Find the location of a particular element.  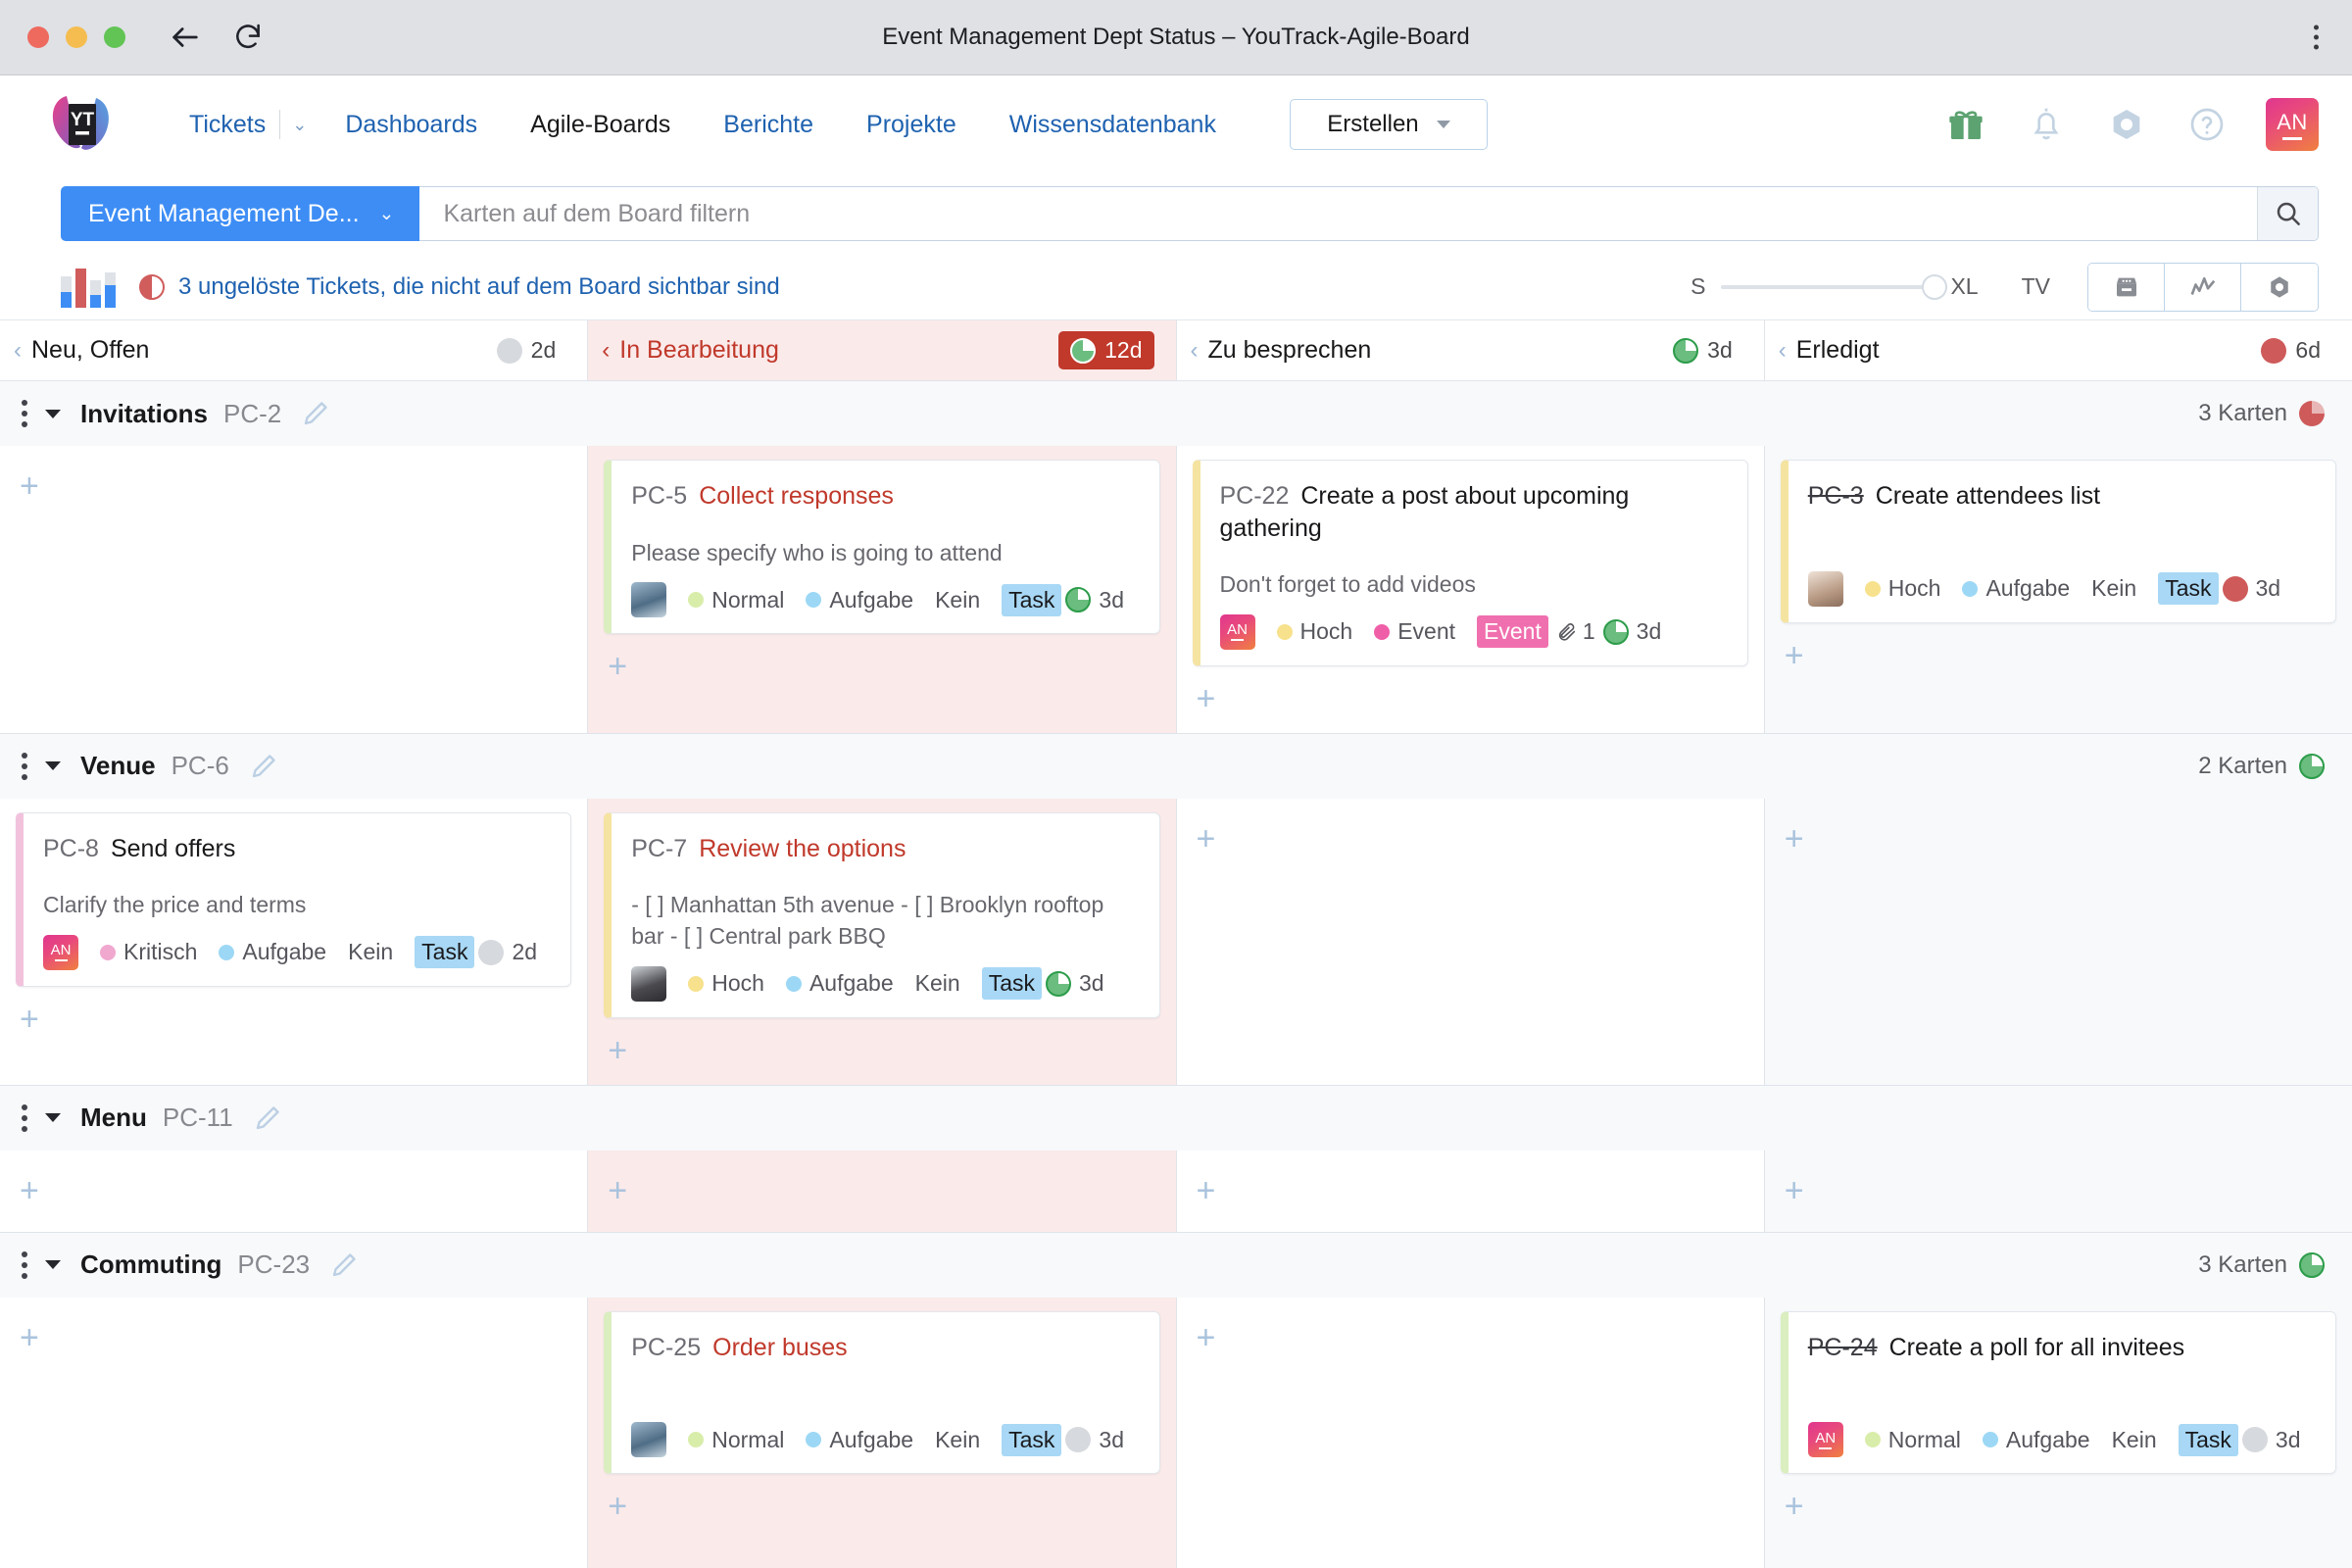

swimlane-id: PC-23 is located at coordinates (273, 1265).